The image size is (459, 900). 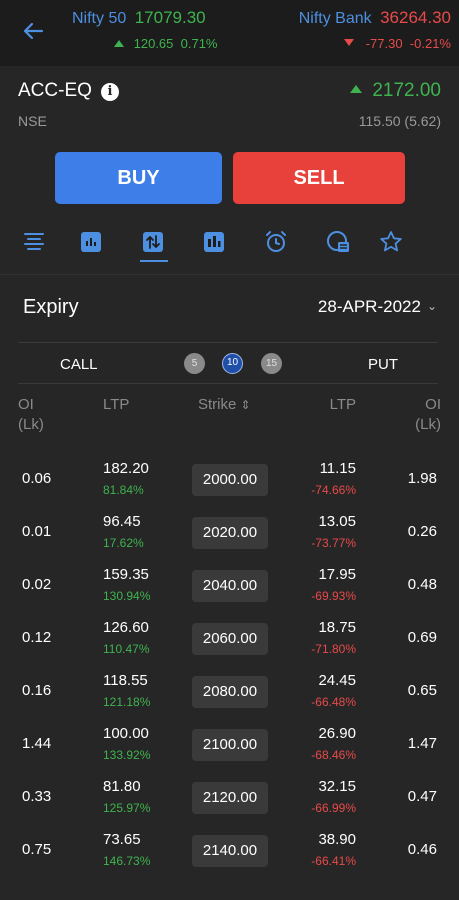 I want to click on market-depth-icon, so click(x=34, y=242).